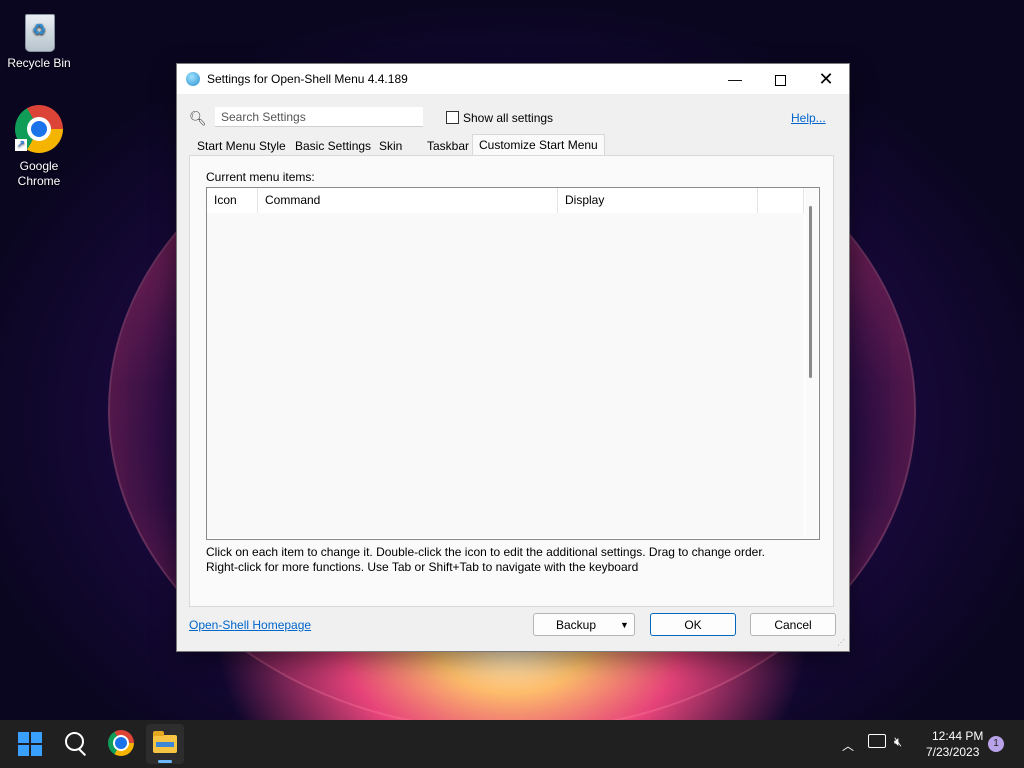 This screenshot has width=1024, height=768. What do you see at coordinates (165, 761) in the screenshot?
I see `active-indicator` at bounding box center [165, 761].